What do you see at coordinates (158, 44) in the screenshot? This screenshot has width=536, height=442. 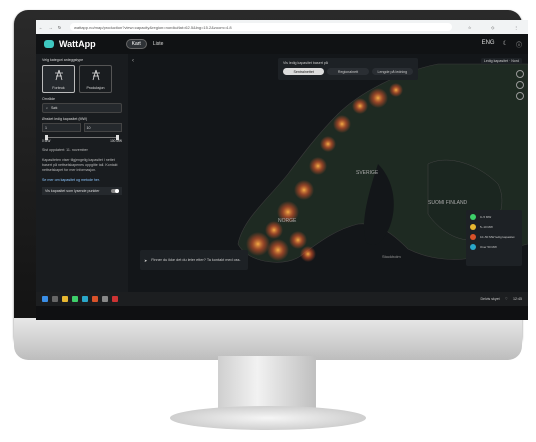 I see `tab-list: Liste` at bounding box center [158, 44].